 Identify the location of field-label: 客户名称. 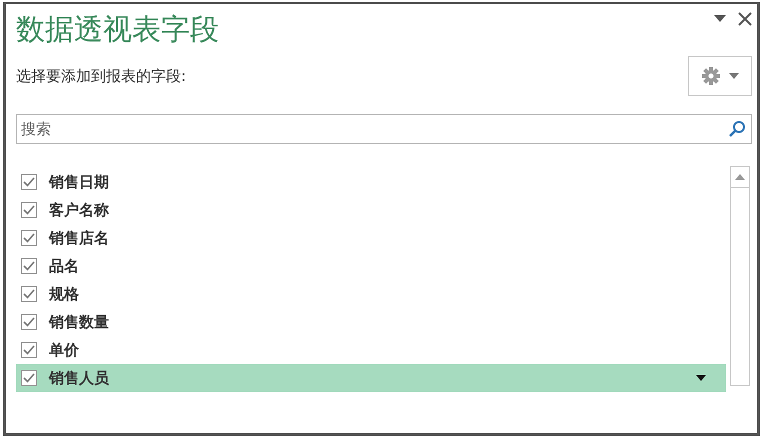
(79, 210).